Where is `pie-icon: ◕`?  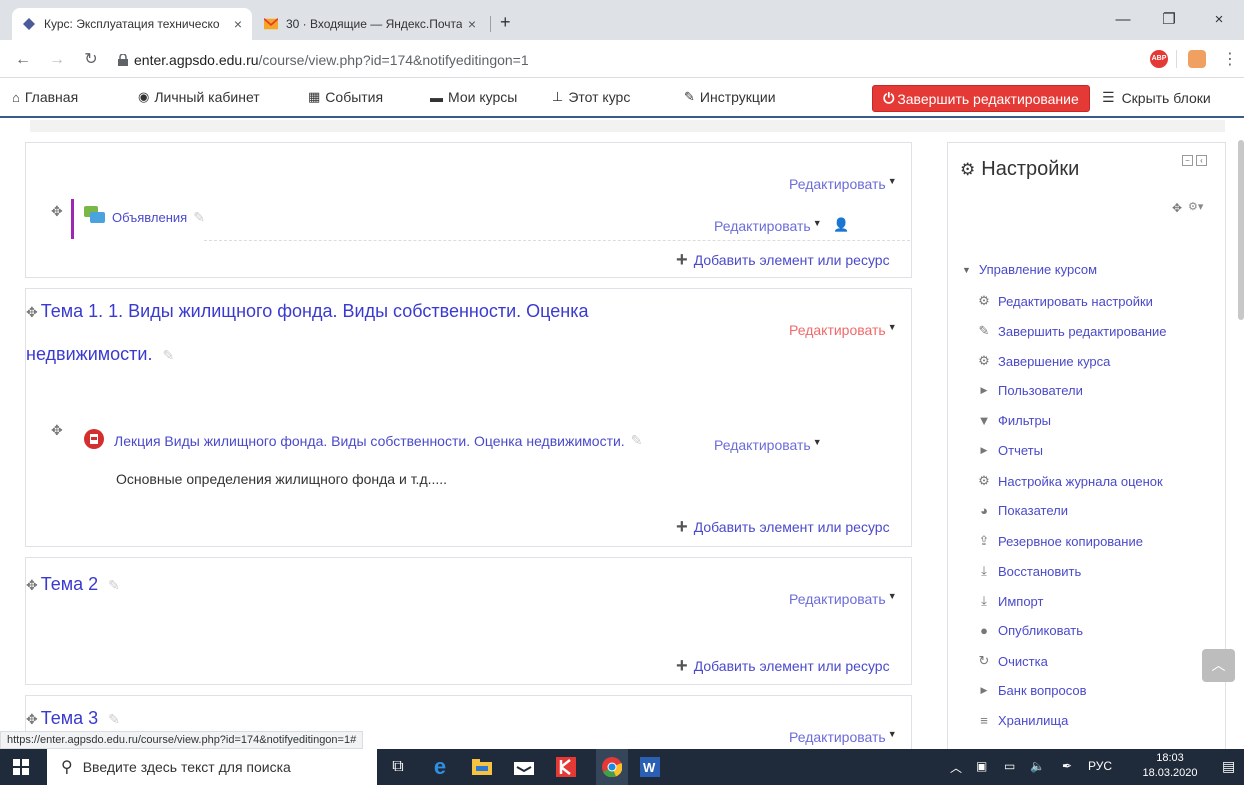
pie-icon: ◕ is located at coordinates (984, 510).